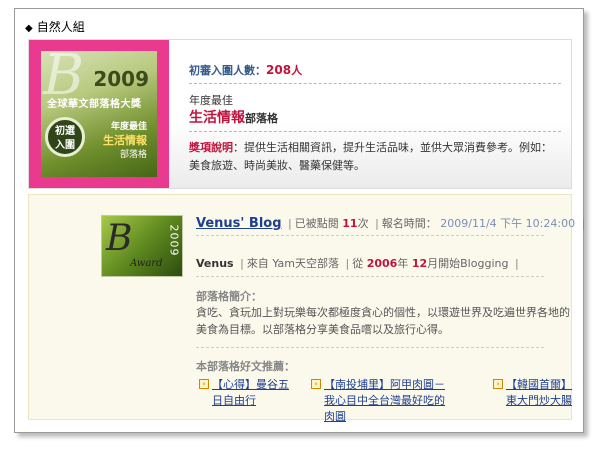 This screenshot has height=449, width=599. I want to click on signup-time: 2009/11/4 下午 10:24:00, so click(508, 223).